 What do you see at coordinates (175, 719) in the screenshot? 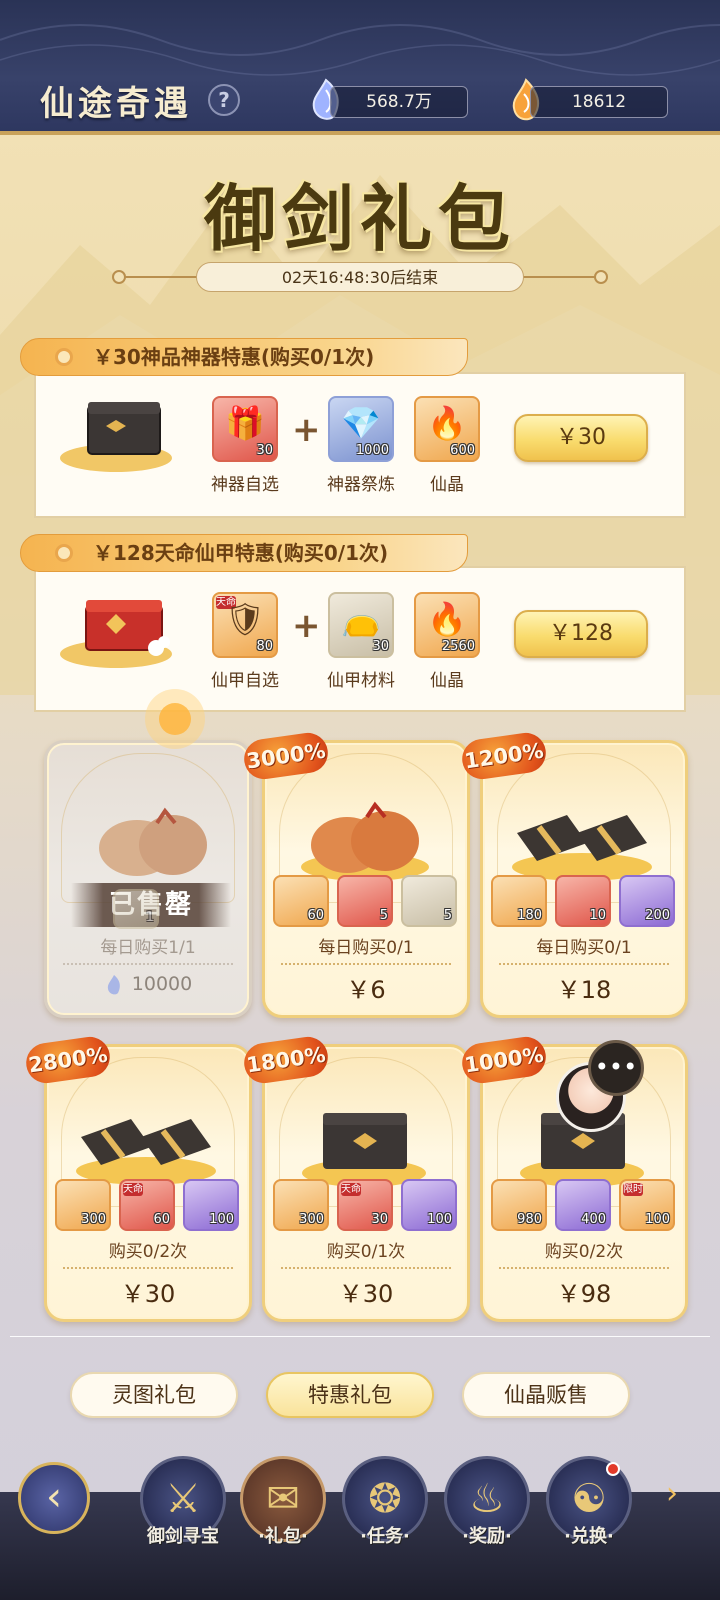
I see `glow-orb-icon` at bounding box center [175, 719].